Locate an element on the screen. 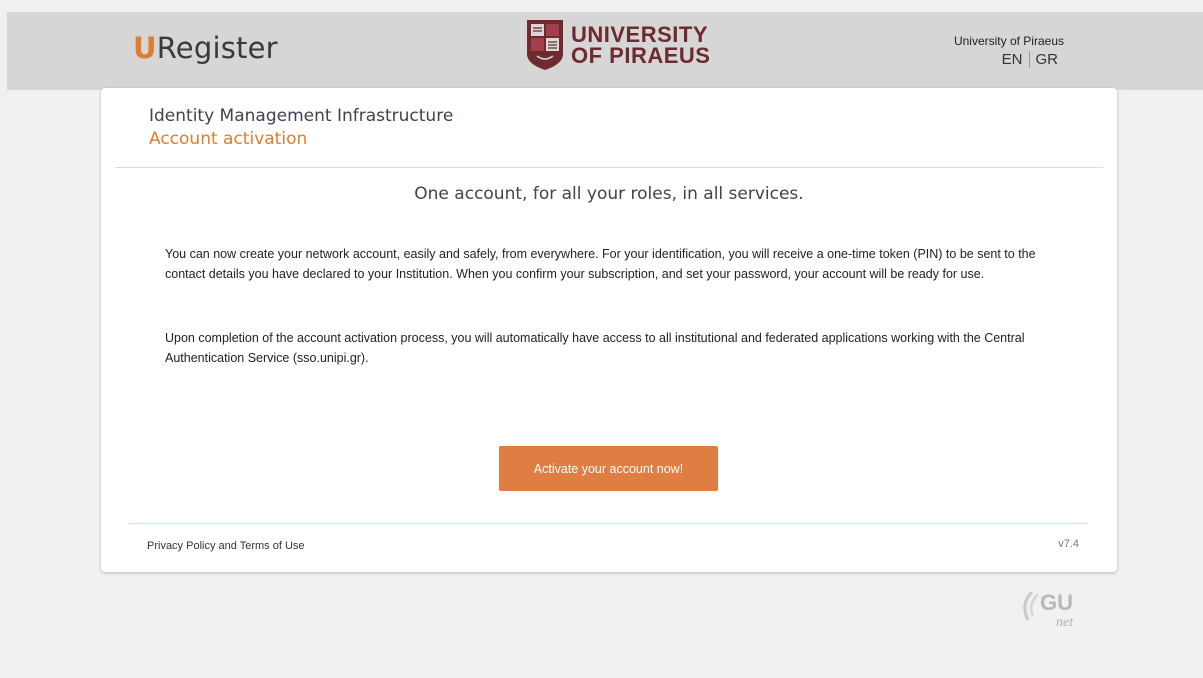 This screenshot has width=1203, height=678. gunet-logo-icon: GU net is located at coordinates (1050, 607).